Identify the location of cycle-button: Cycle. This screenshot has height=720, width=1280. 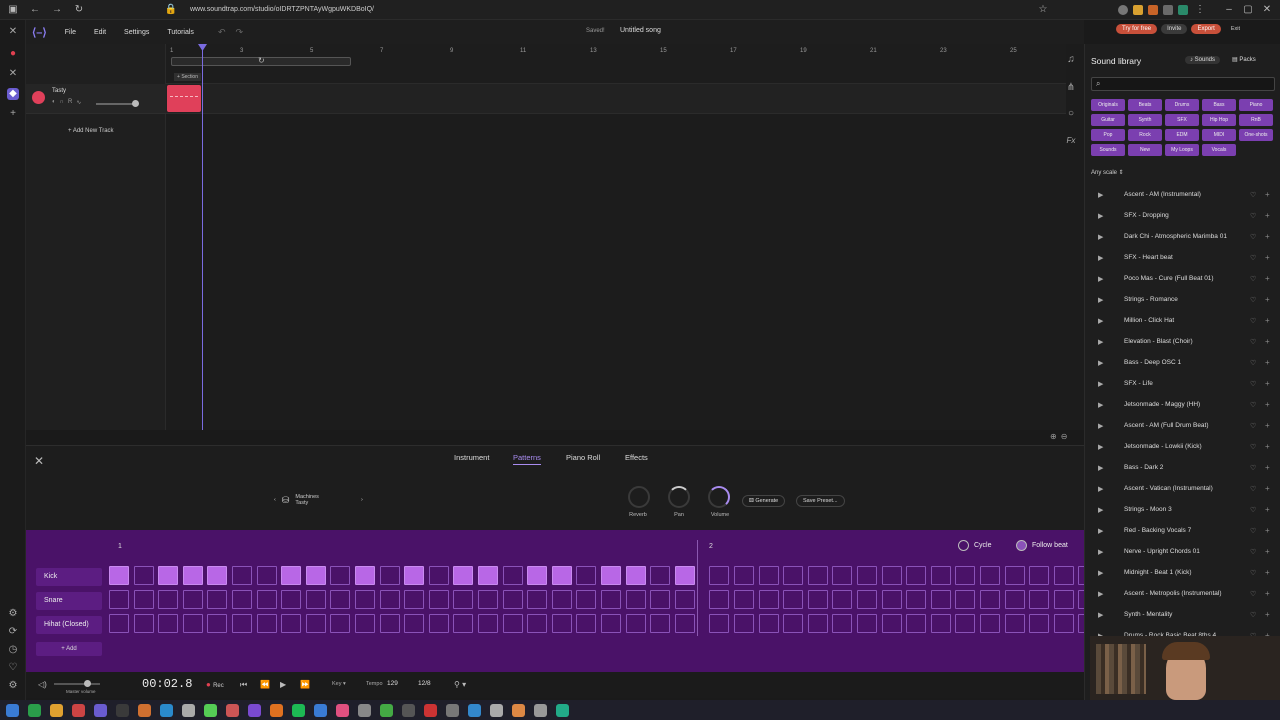
(975, 545).